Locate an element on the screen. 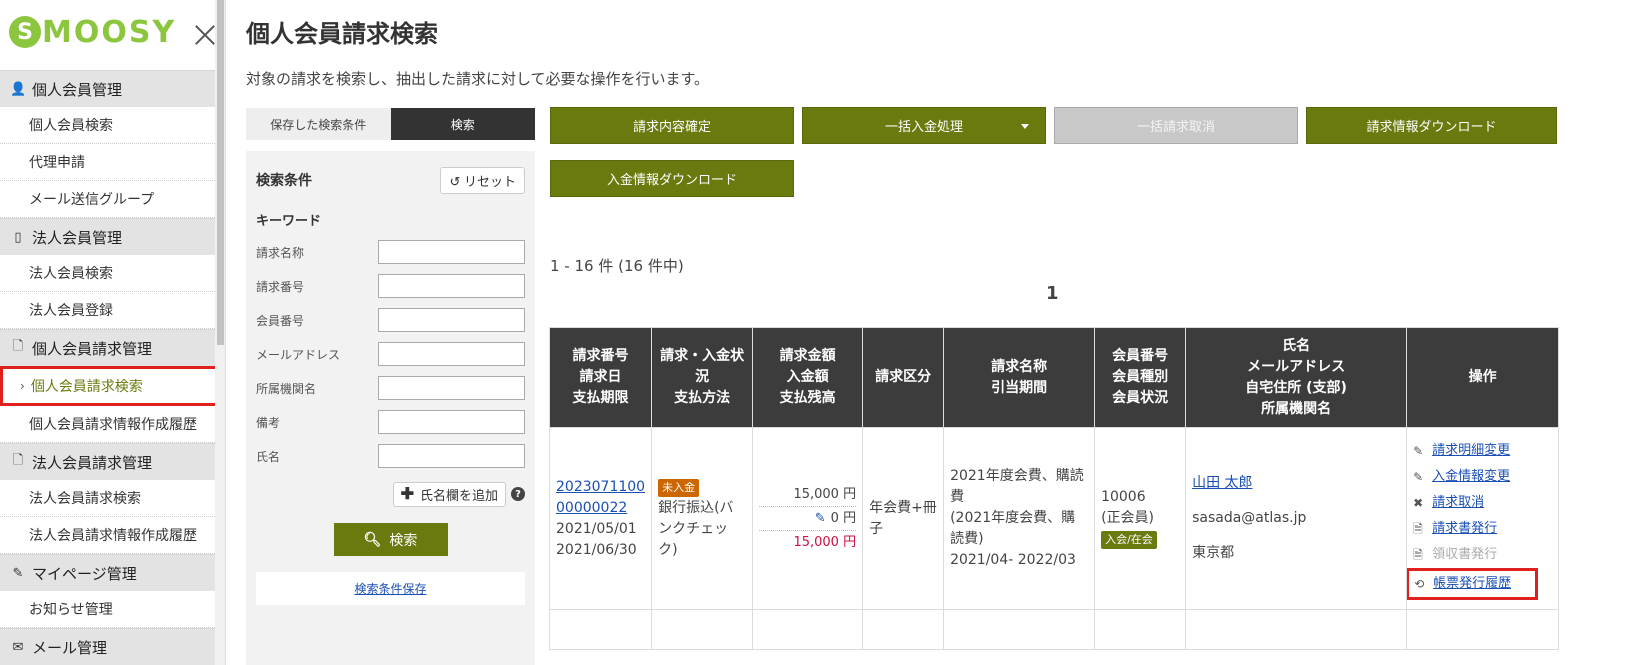  save-conditions-link: 検索条件保存 is located at coordinates (390, 588).